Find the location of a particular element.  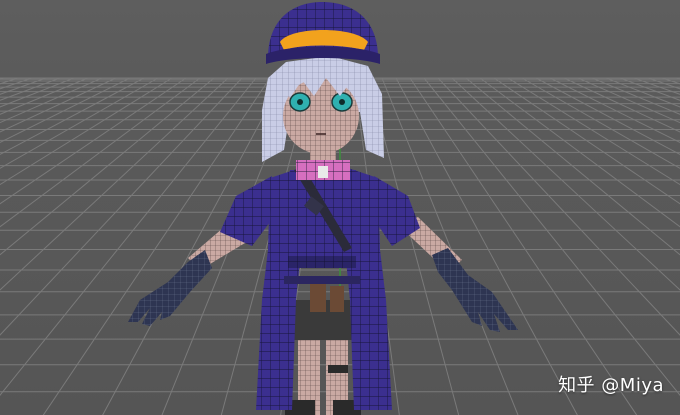

watermark-text: 知乎 @Miya is located at coordinates (611, 385).